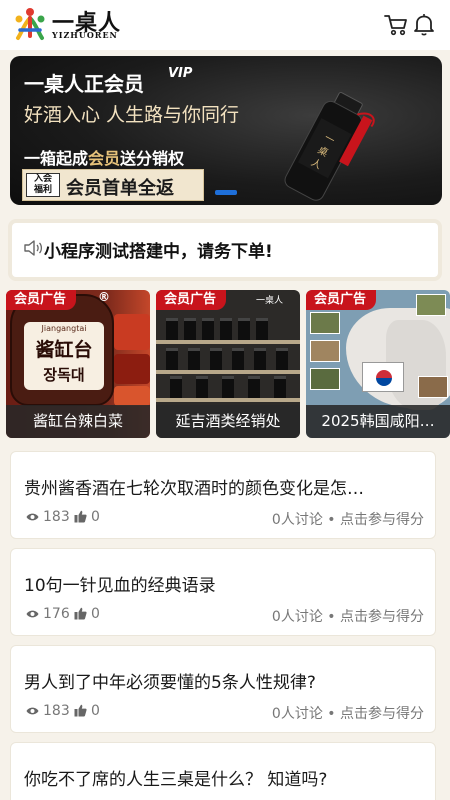  What do you see at coordinates (120, 586) in the screenshot?
I see `post-title: 10句一针见血的经典语录` at bounding box center [120, 586].